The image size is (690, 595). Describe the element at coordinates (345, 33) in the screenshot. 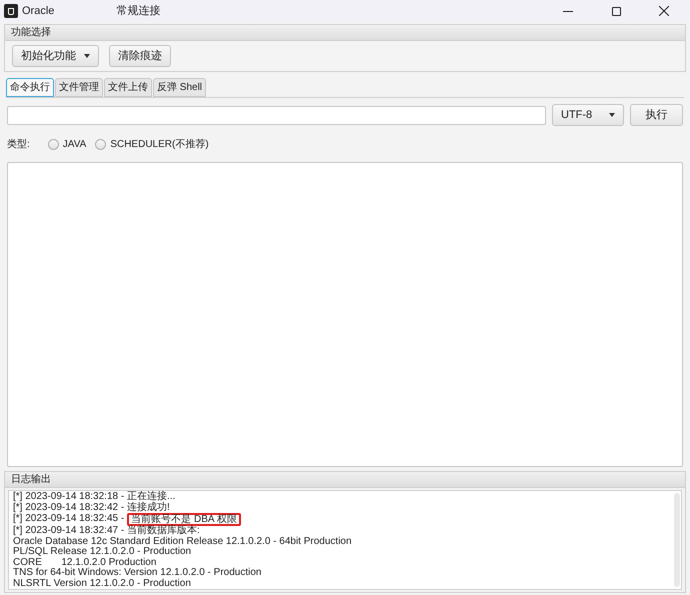

I see `panel-header: 功能选择` at that location.